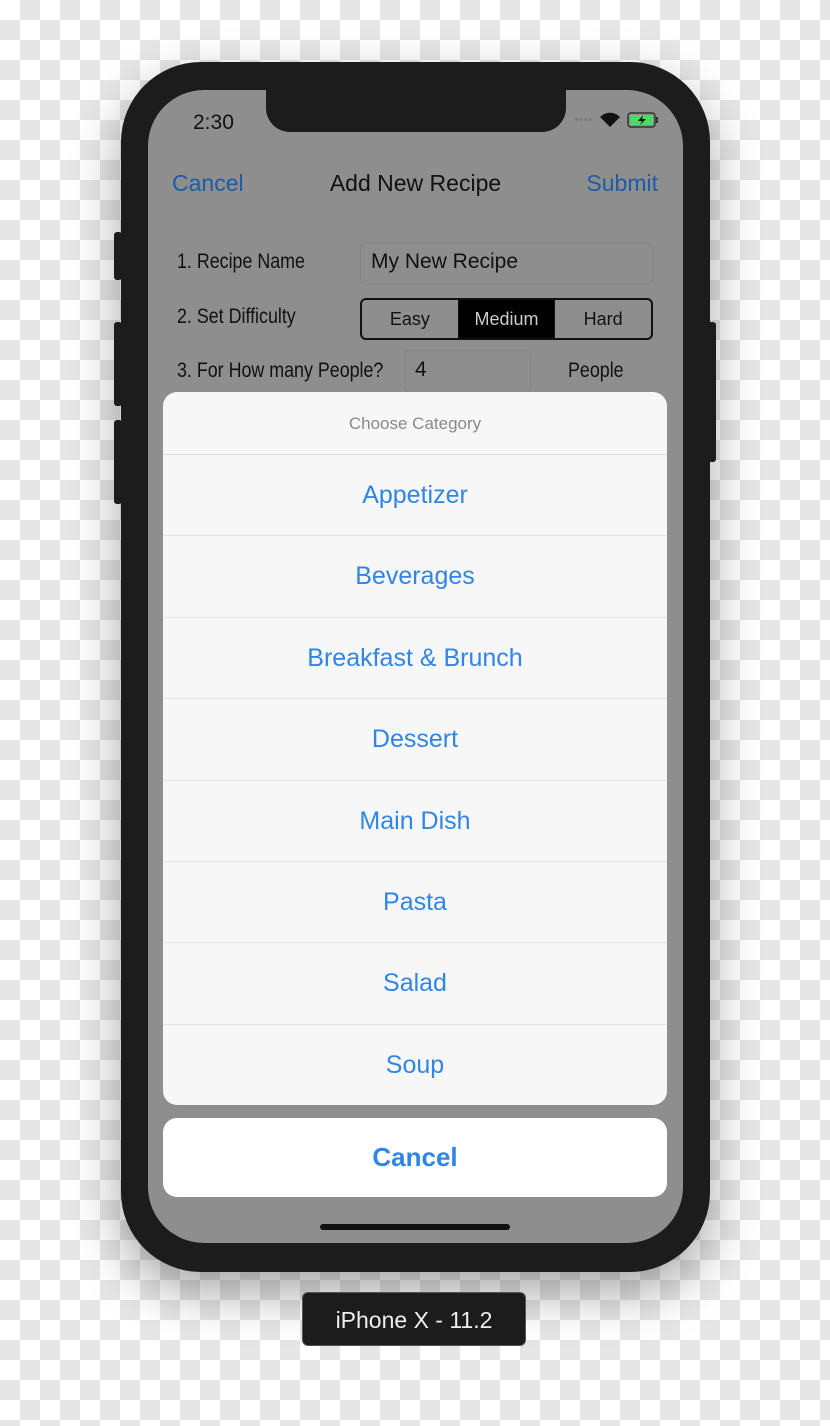 This screenshot has width=830, height=1426. I want to click on notch, so click(416, 111).